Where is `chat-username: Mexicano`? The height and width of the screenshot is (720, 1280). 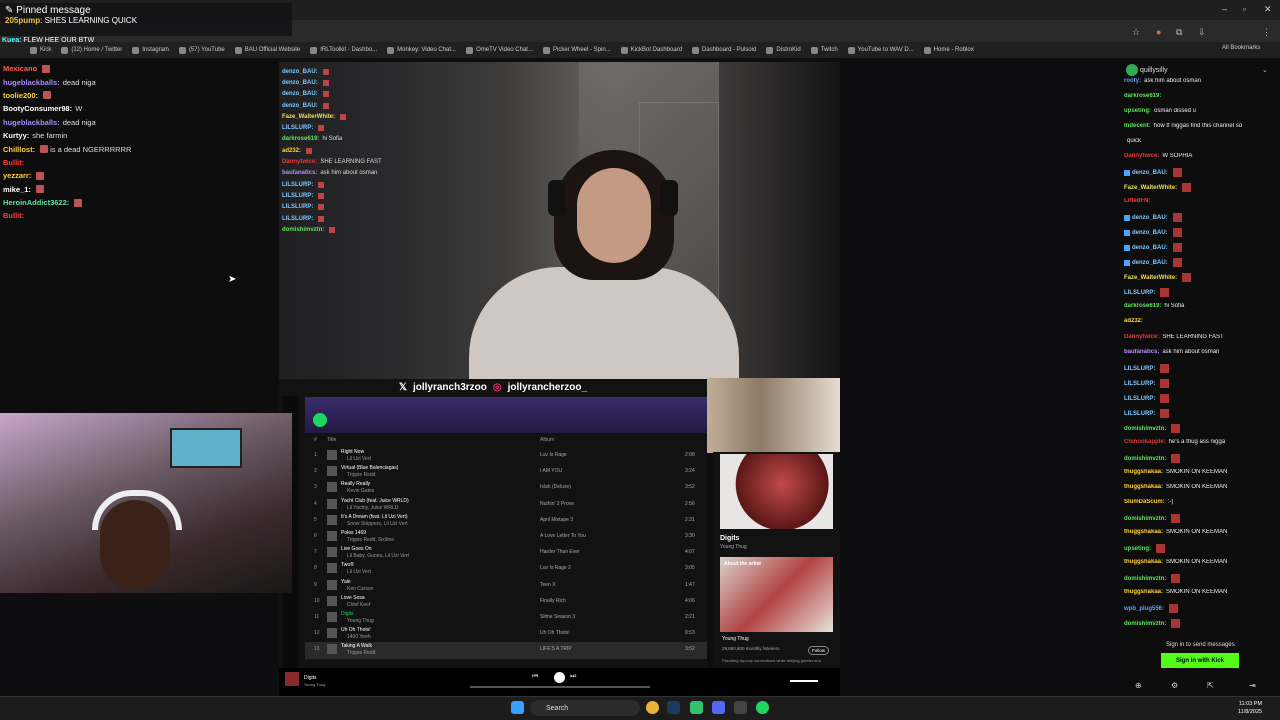
chat-username: Mexicano is located at coordinates (20, 68).